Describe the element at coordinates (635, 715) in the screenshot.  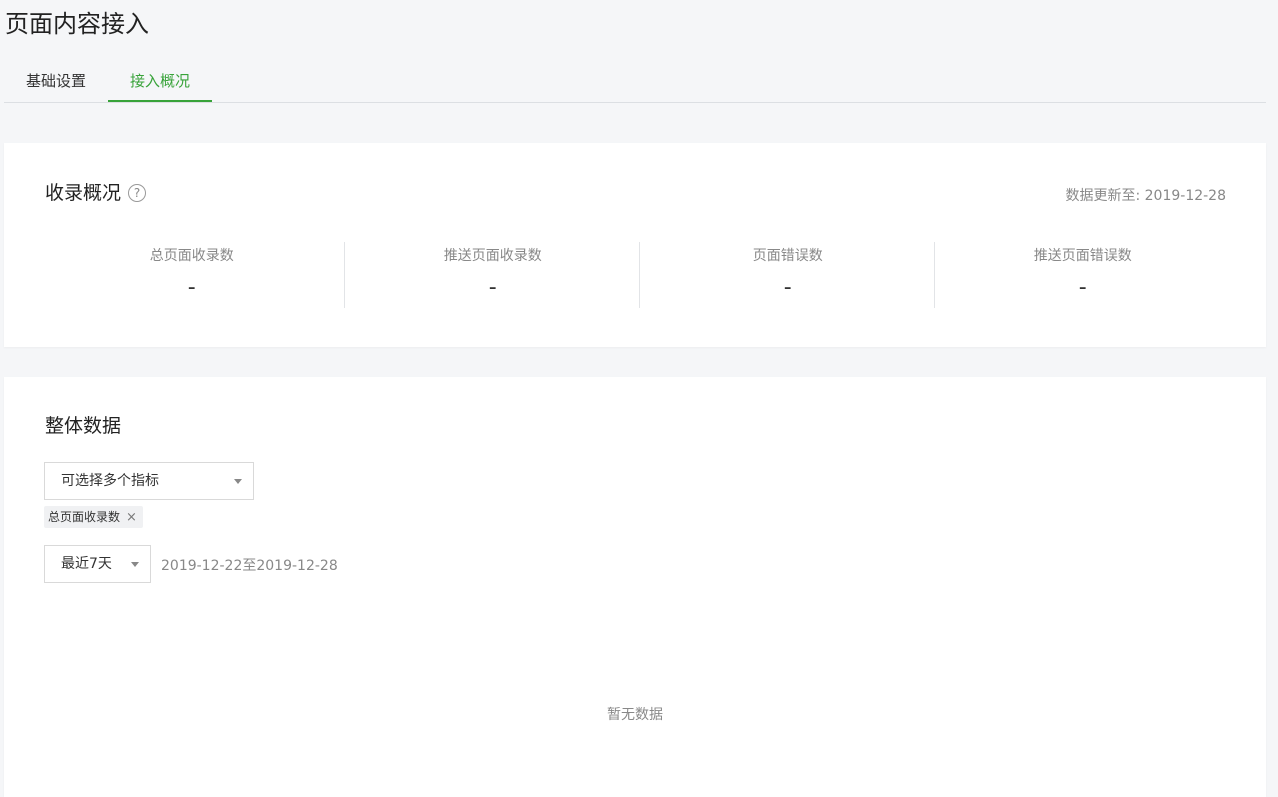
I see `empty-state-text: 暂无数据` at that location.